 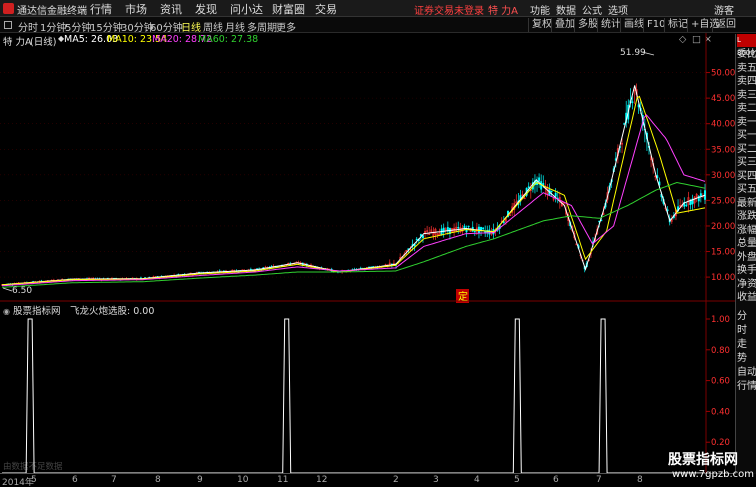 I want to click on menu-discover: 发现, so click(x=206, y=9).